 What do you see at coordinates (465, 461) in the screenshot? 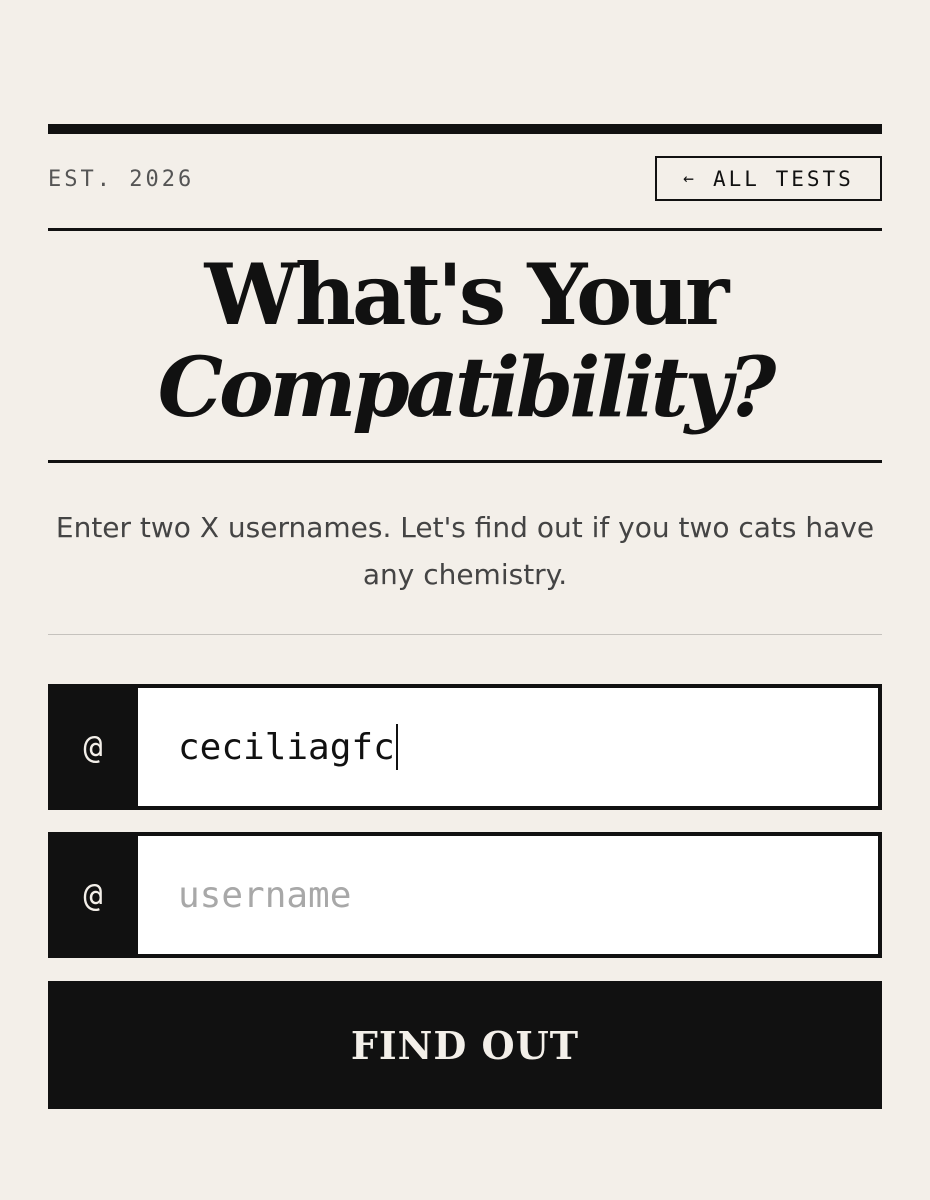
I see `title-divider` at bounding box center [465, 461].